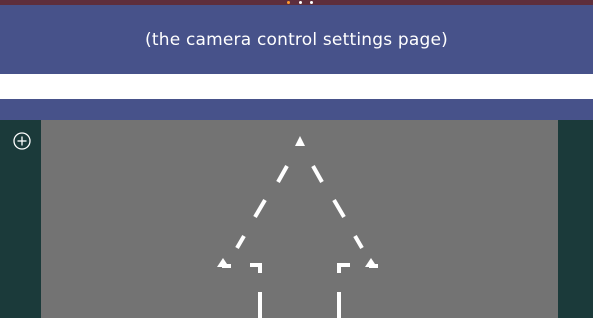 Image resolution: width=593 pixels, height=318 pixels. I want to click on add-button, so click(22, 141).